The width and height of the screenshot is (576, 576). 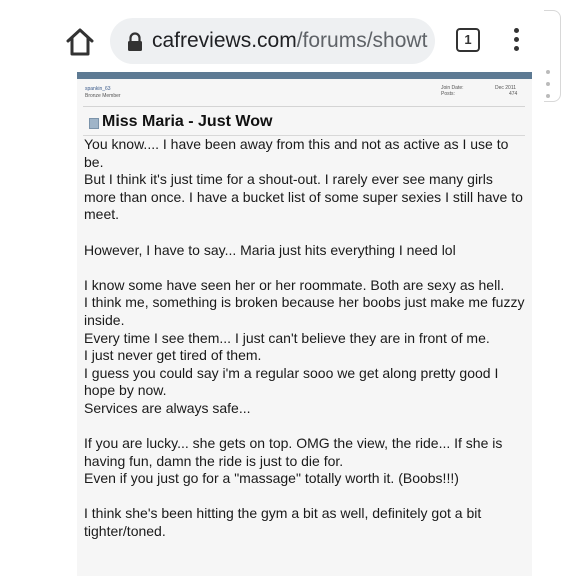 What do you see at coordinates (304, 75) in the screenshot?
I see `forum-header-bar` at bounding box center [304, 75].